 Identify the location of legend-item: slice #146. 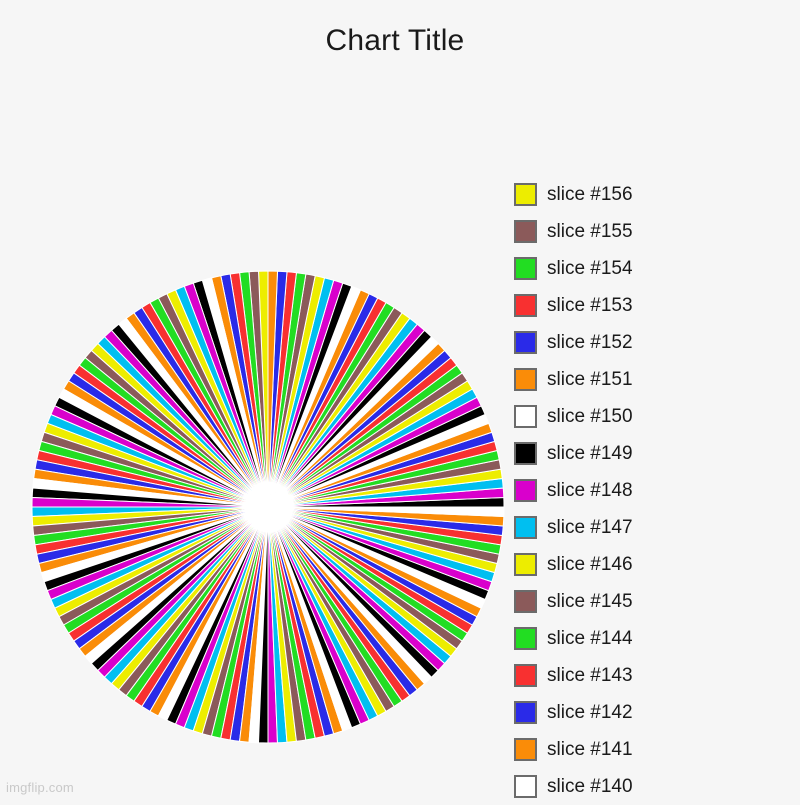
(657, 564).